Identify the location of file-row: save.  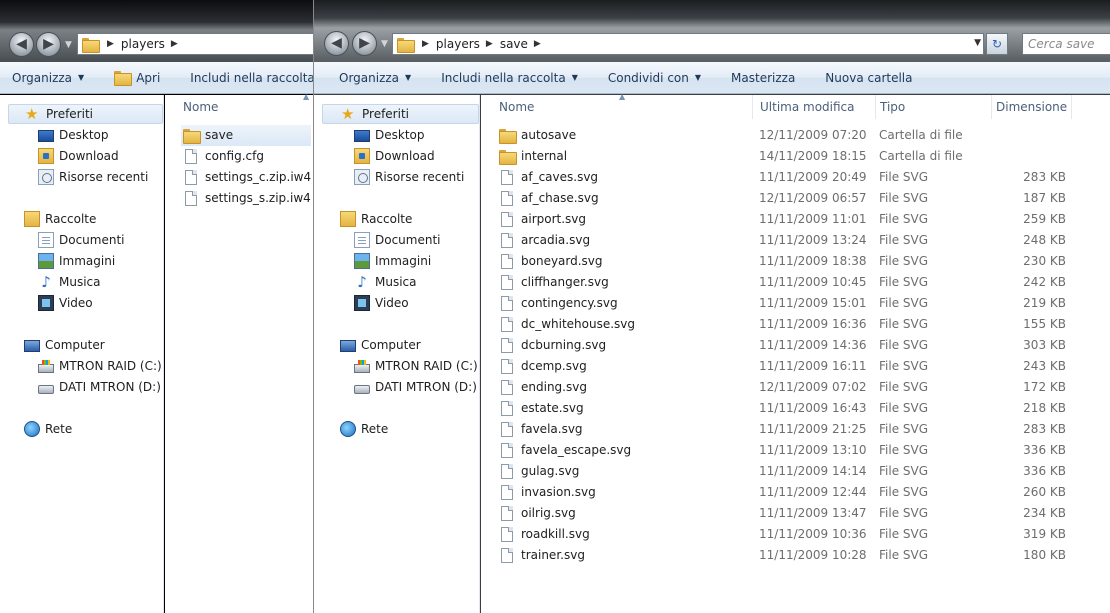
(241, 135).